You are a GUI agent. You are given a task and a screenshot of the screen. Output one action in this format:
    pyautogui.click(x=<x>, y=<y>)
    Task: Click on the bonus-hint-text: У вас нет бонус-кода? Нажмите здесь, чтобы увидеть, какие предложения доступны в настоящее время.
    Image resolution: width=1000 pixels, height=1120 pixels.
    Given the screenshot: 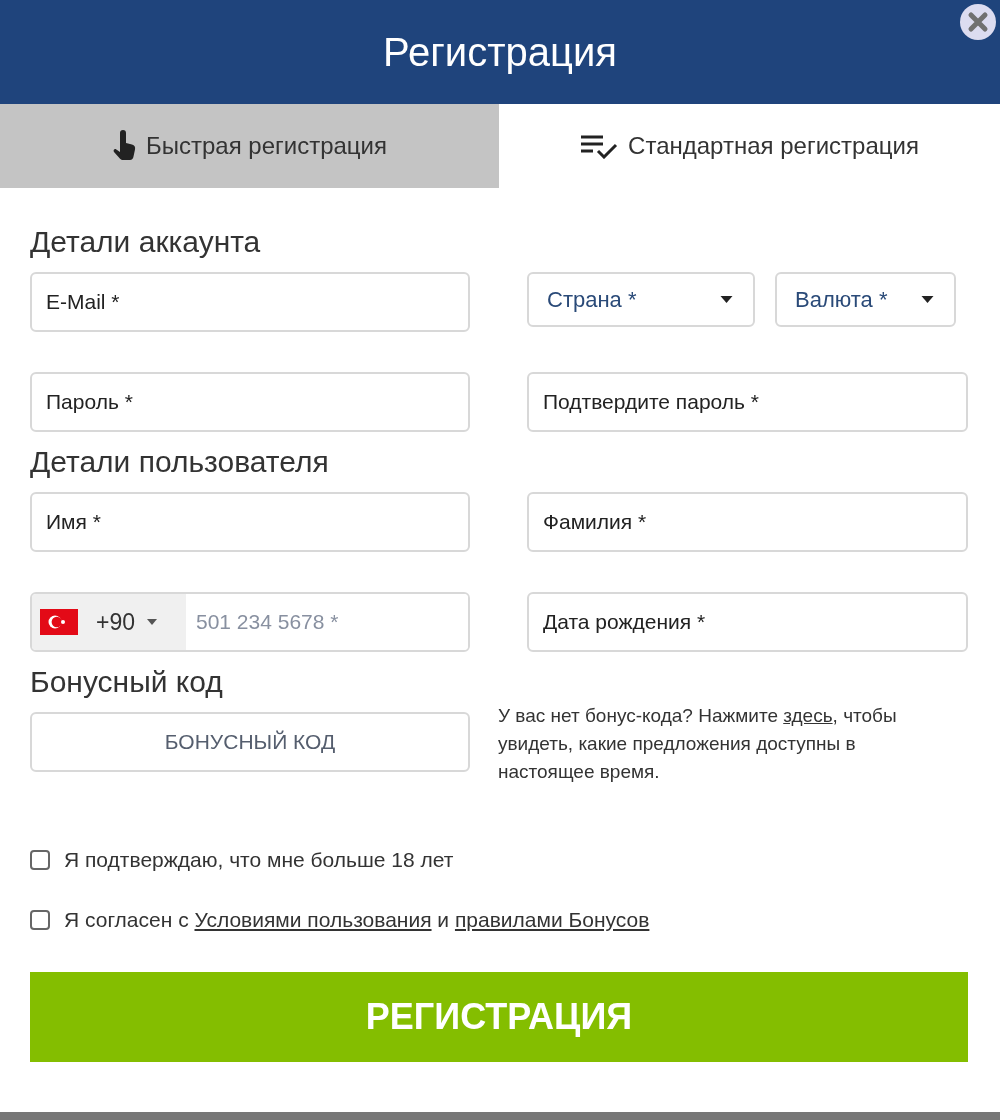 What is the action you would take?
    pyautogui.click(x=698, y=744)
    